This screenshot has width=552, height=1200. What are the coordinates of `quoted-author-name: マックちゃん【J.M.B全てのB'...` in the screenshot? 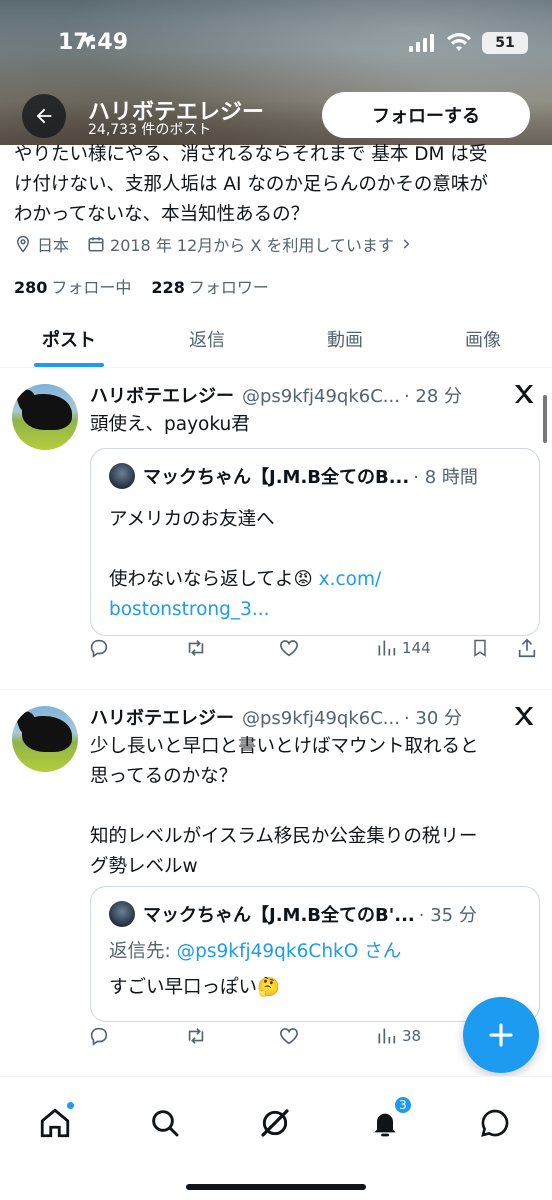 It's located at (279, 915).